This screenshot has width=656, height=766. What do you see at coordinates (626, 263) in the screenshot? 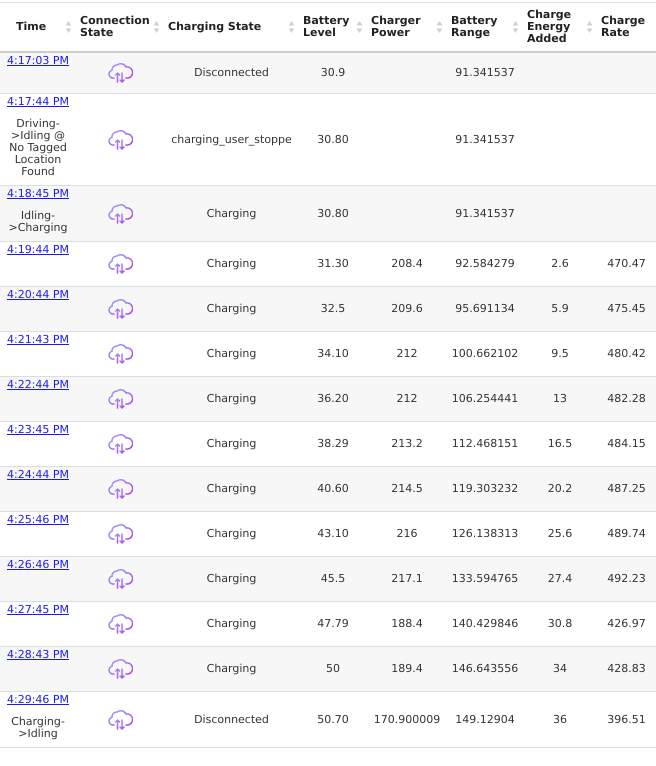
I see `table-cell: 470.47` at bounding box center [626, 263].